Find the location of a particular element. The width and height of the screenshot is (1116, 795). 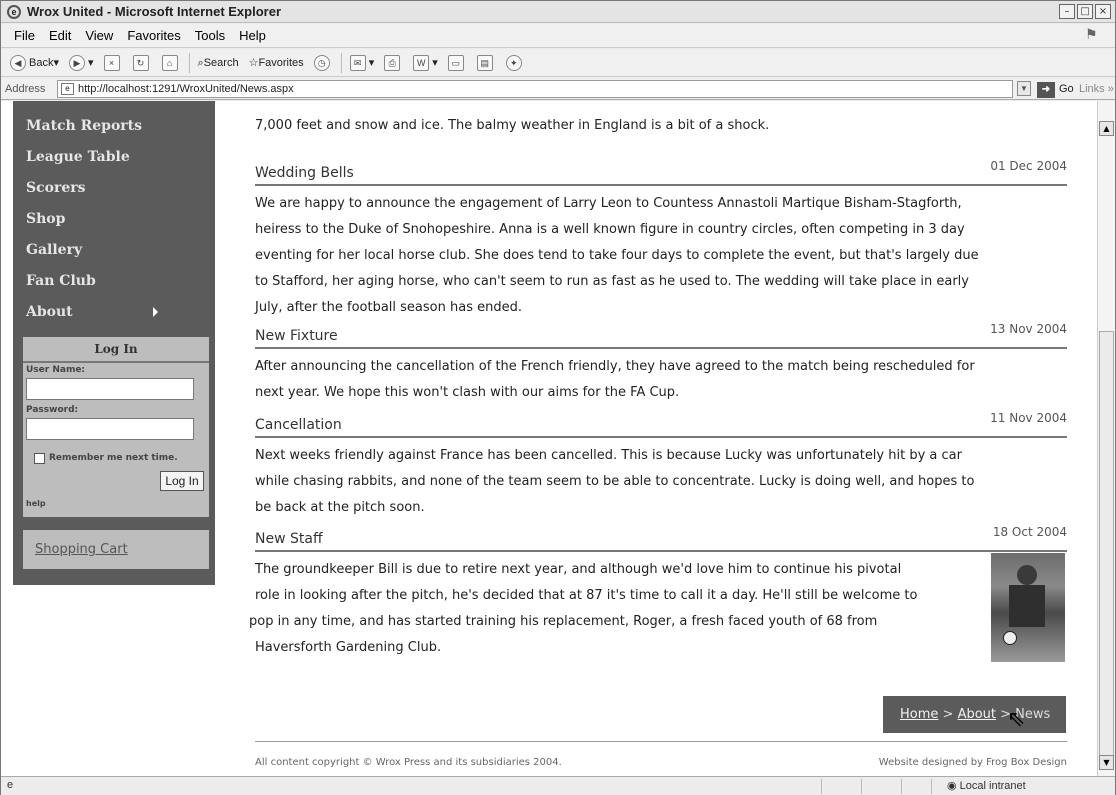

status-zone: ◉ Local intranet is located at coordinates (986, 786).